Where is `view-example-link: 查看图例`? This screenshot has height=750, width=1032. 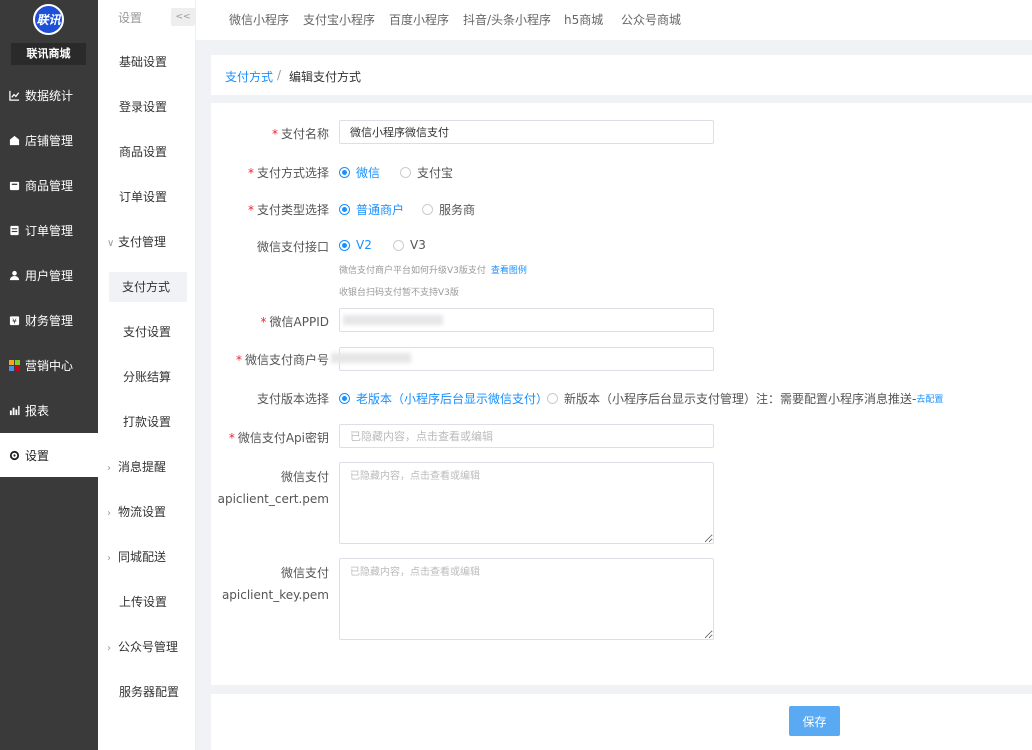
view-example-link: 查看图例 is located at coordinates (509, 271).